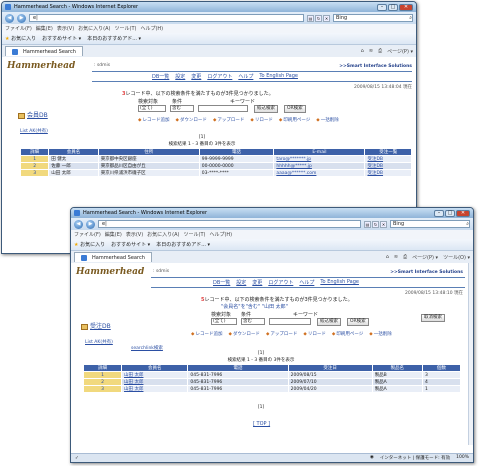 This screenshot has width=488, height=466. What do you see at coordinates (410, 18) in the screenshot?
I see `search-icon: ⌕` at bounding box center [410, 18].